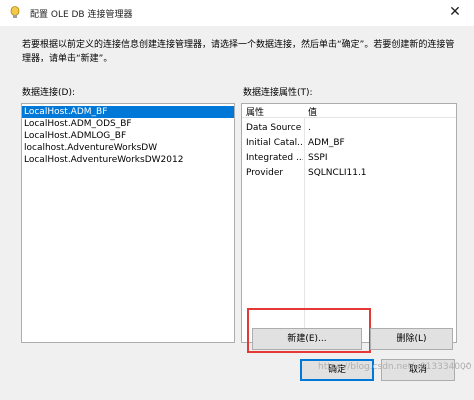  What do you see at coordinates (278, 93) in the screenshot?
I see `properties-label: 数据连接属性(T):` at bounding box center [278, 93].